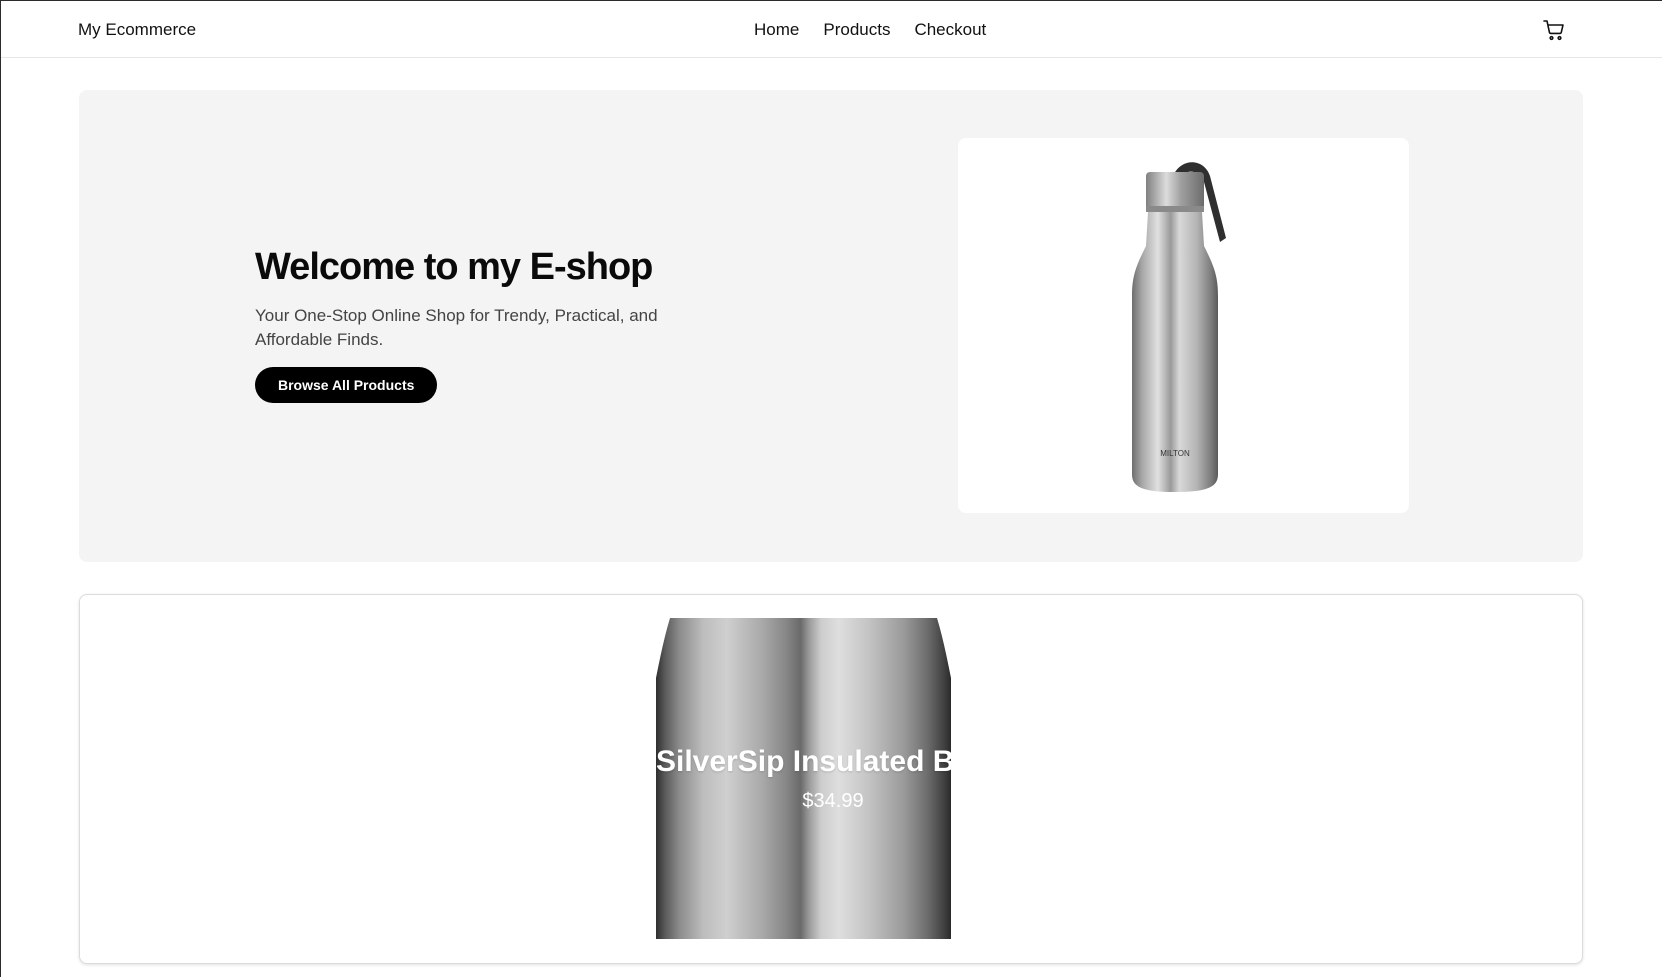  Describe the element at coordinates (803, 648) in the screenshot. I see `bottle-shoulder-image` at that location.